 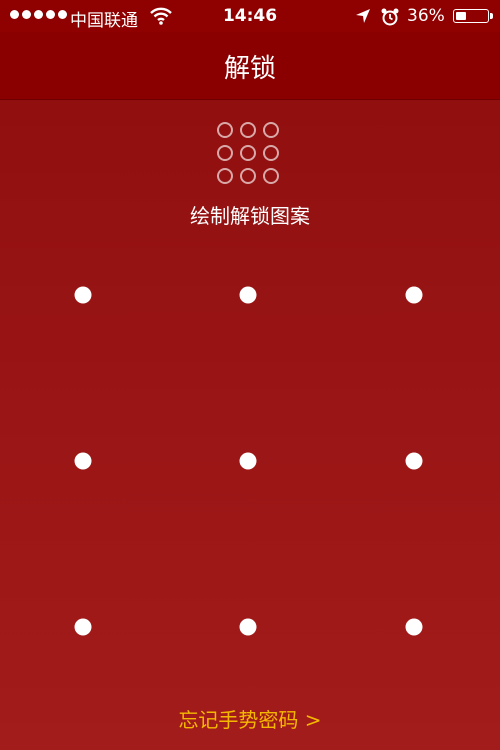 What do you see at coordinates (250, 718) in the screenshot?
I see `forgot-pattern-link: 忘记手势密码 >` at bounding box center [250, 718].